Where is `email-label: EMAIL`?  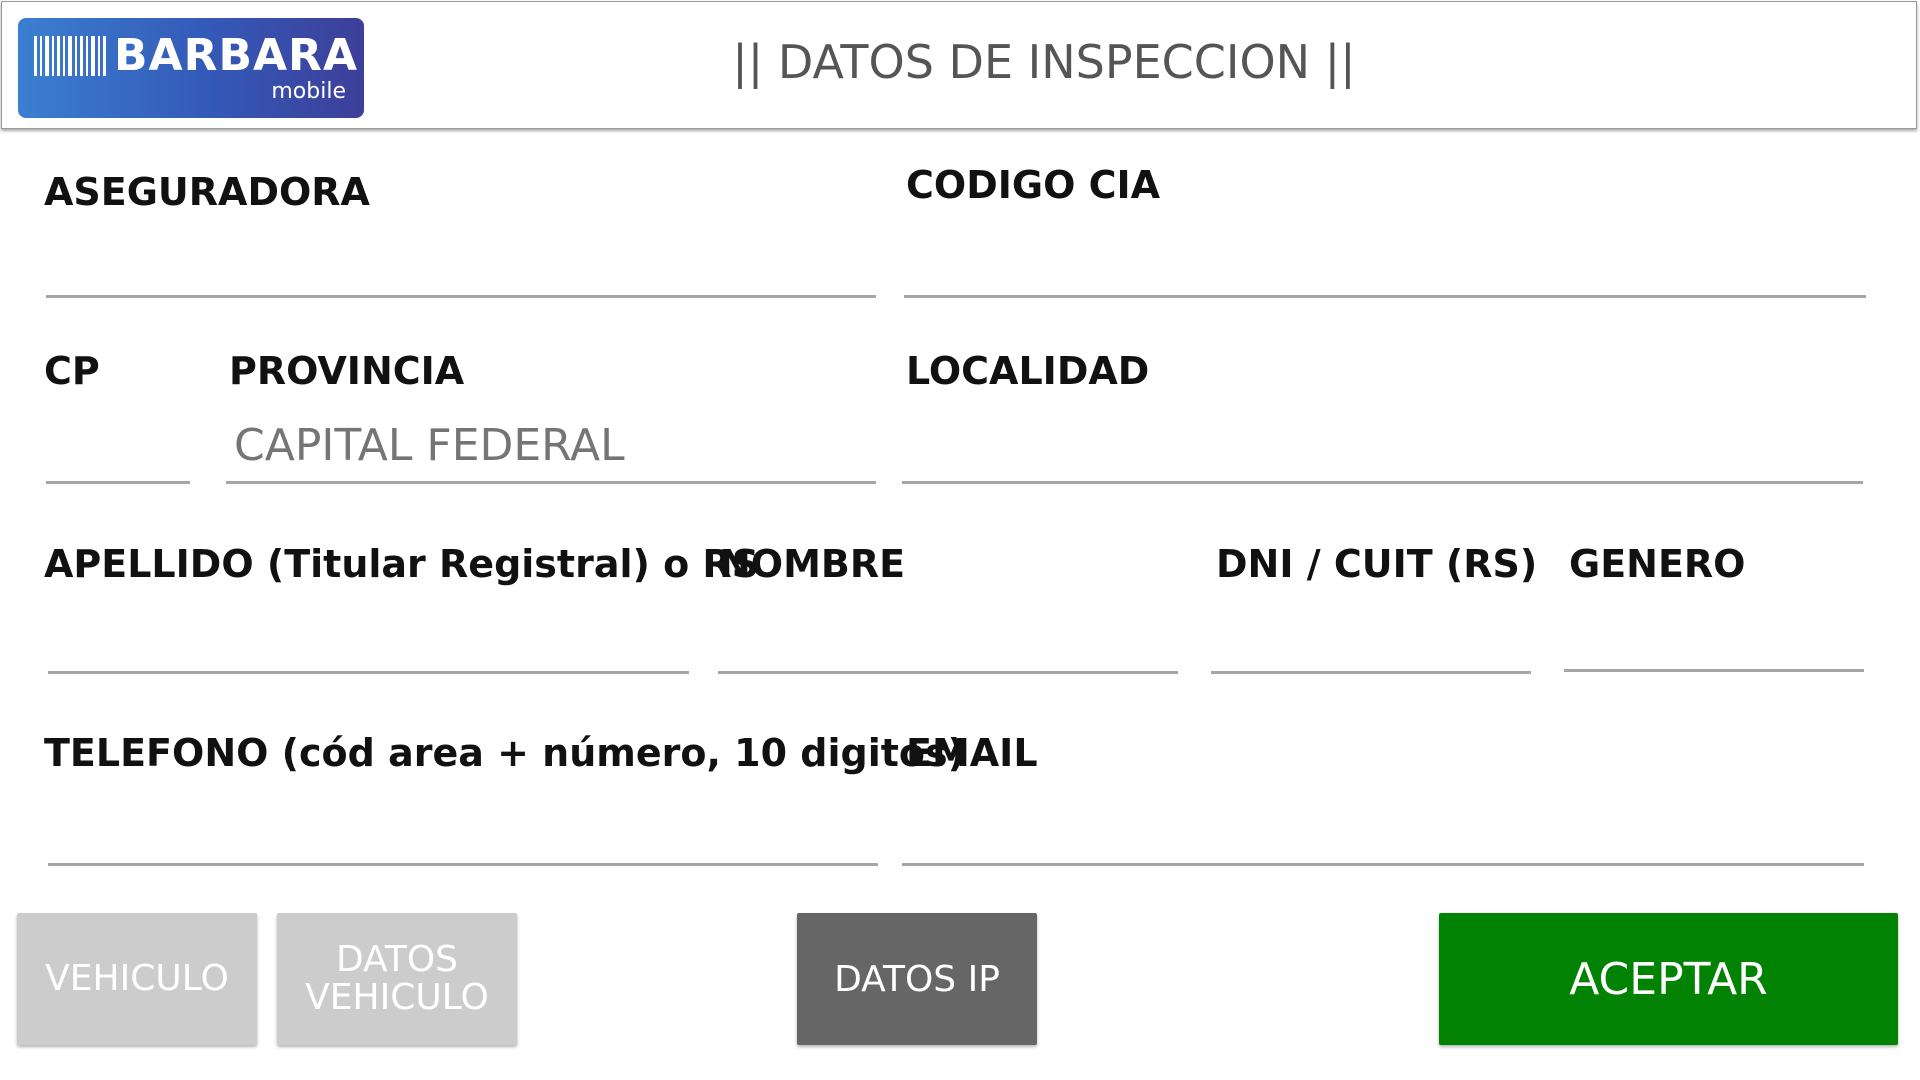
email-label: EMAIL is located at coordinates (972, 753).